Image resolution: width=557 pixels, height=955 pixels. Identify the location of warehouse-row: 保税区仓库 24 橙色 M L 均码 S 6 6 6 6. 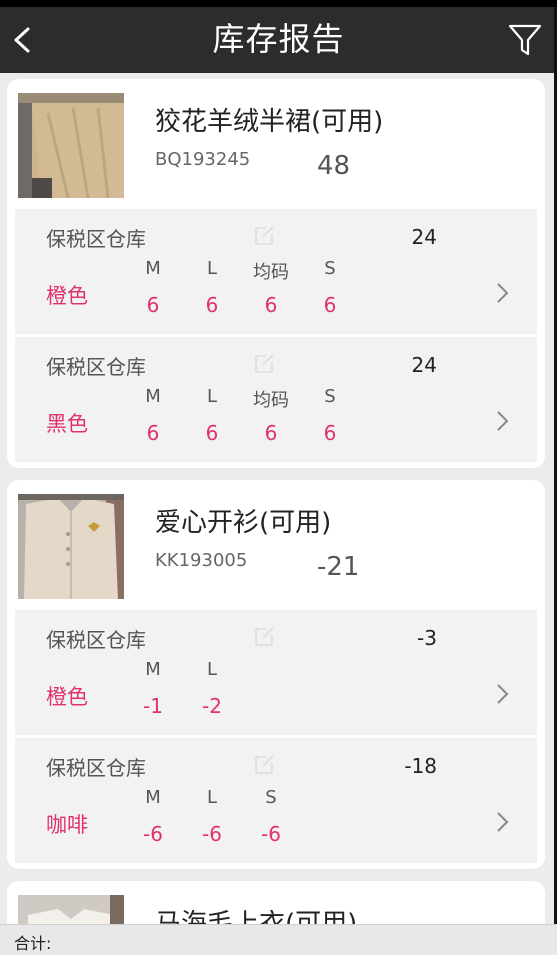
(276, 271).